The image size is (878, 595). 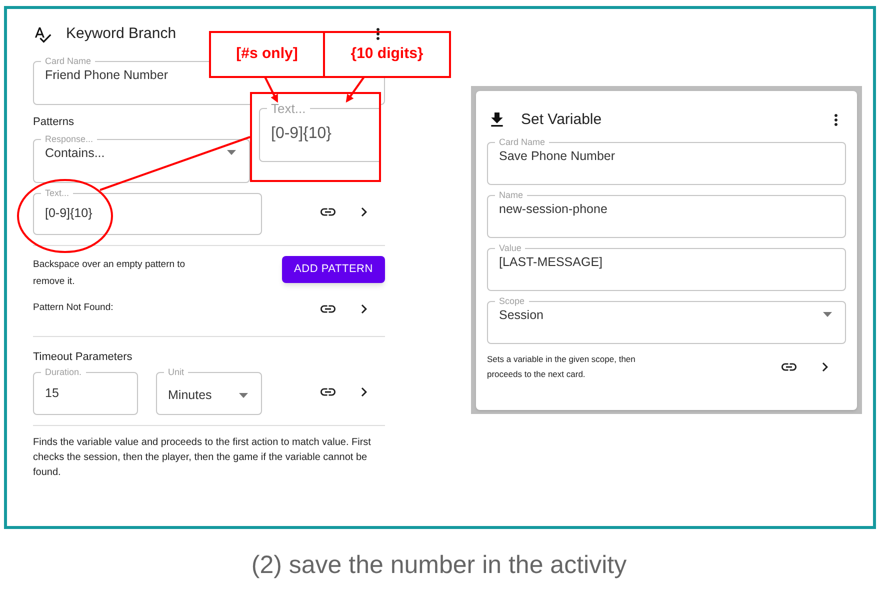 I want to click on card-title: Set Variable, so click(x=561, y=120).